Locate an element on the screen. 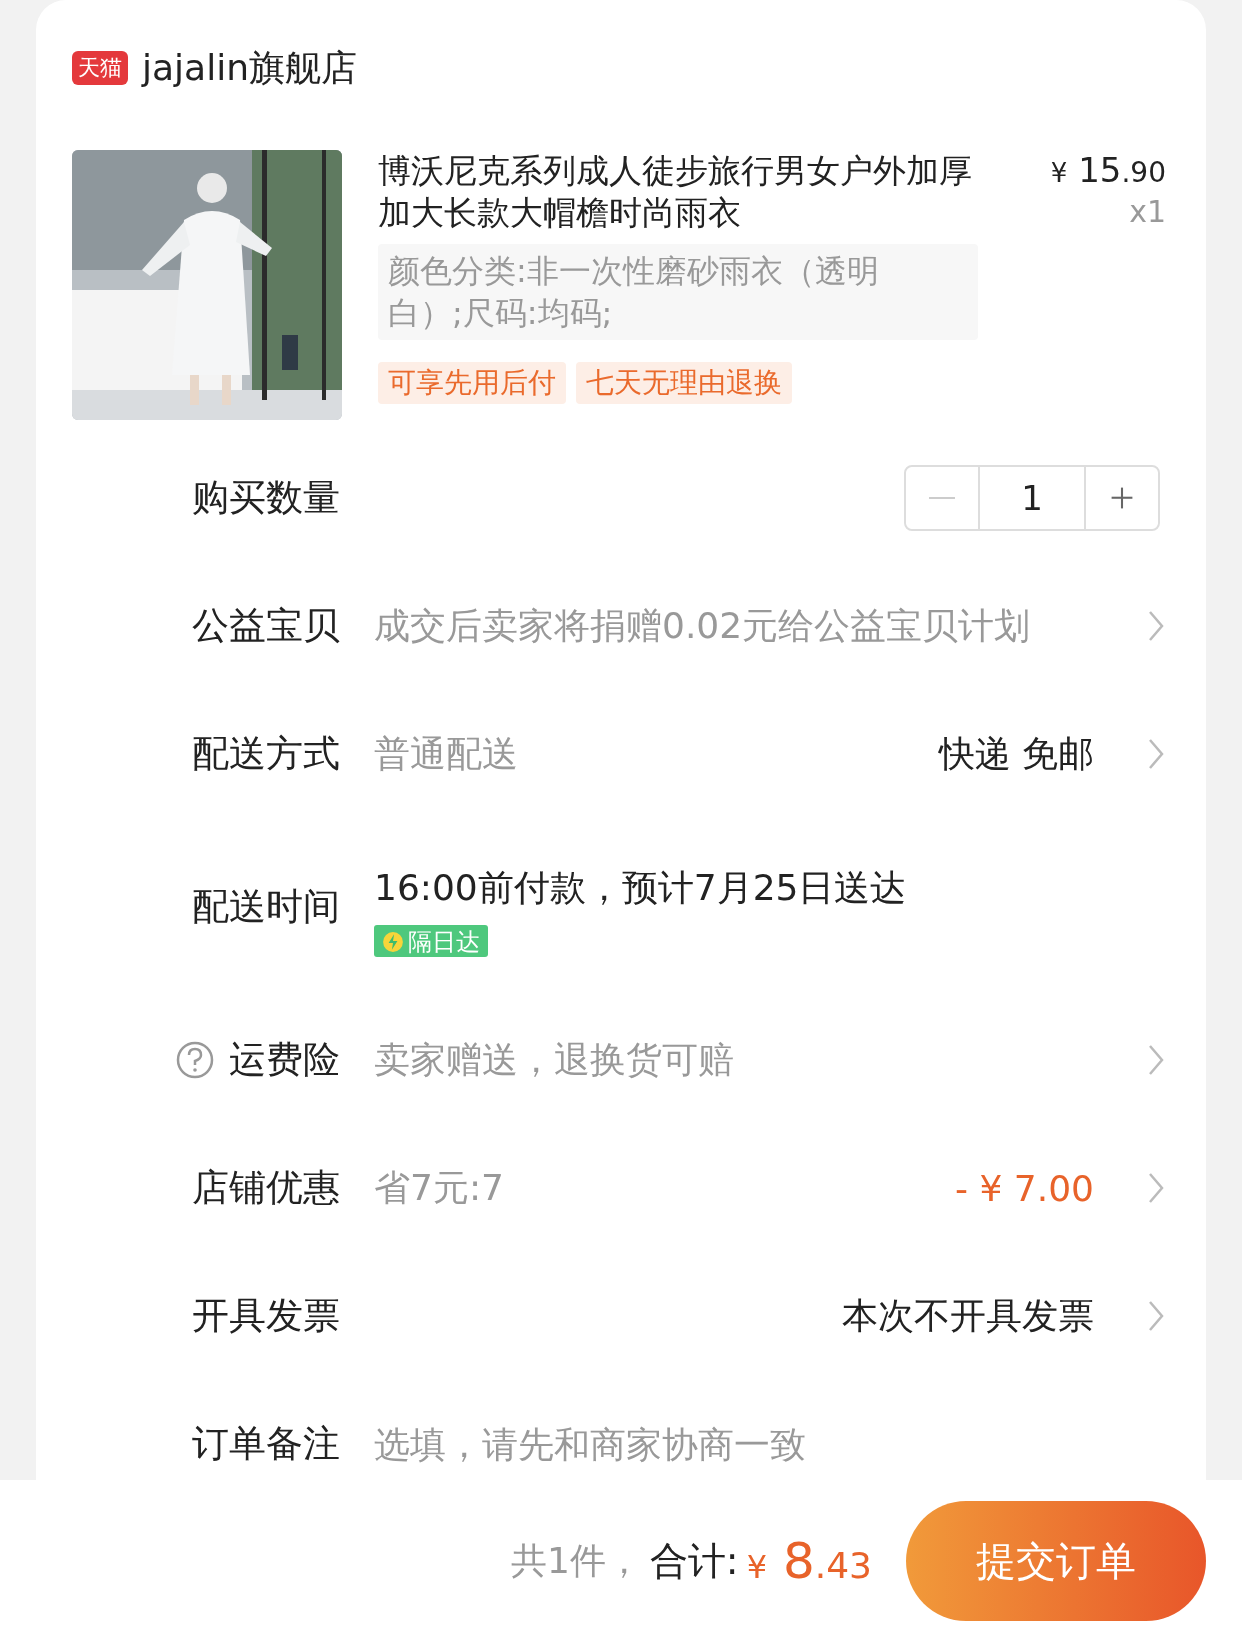 Image resolution: width=1242 pixels, height=1642 pixels. row-label: 订单备注 is located at coordinates (266, 1444).